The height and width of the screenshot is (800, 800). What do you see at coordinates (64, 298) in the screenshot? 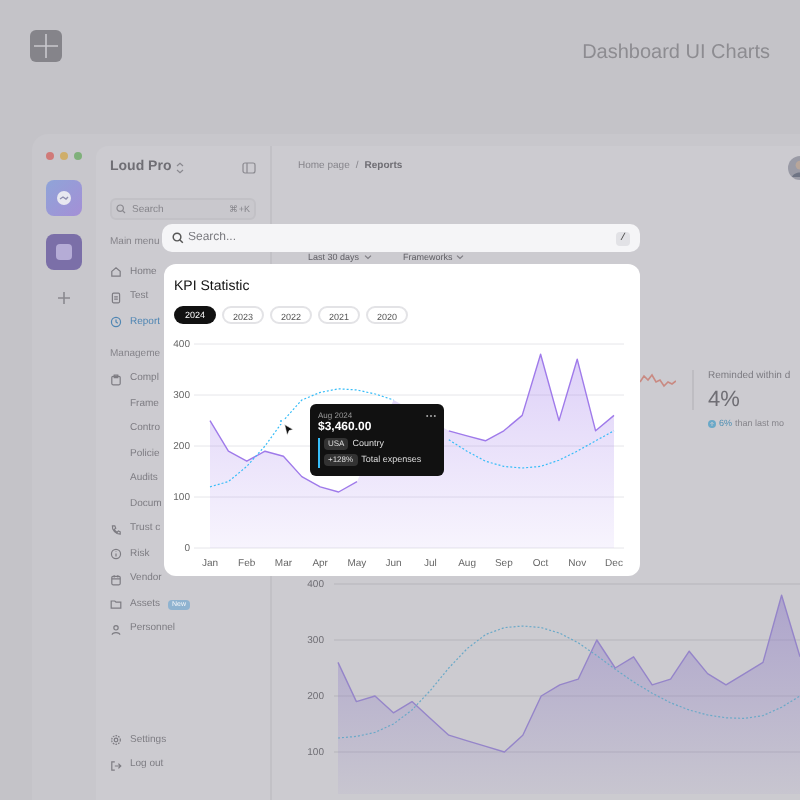
I see `add-icon` at bounding box center [64, 298].